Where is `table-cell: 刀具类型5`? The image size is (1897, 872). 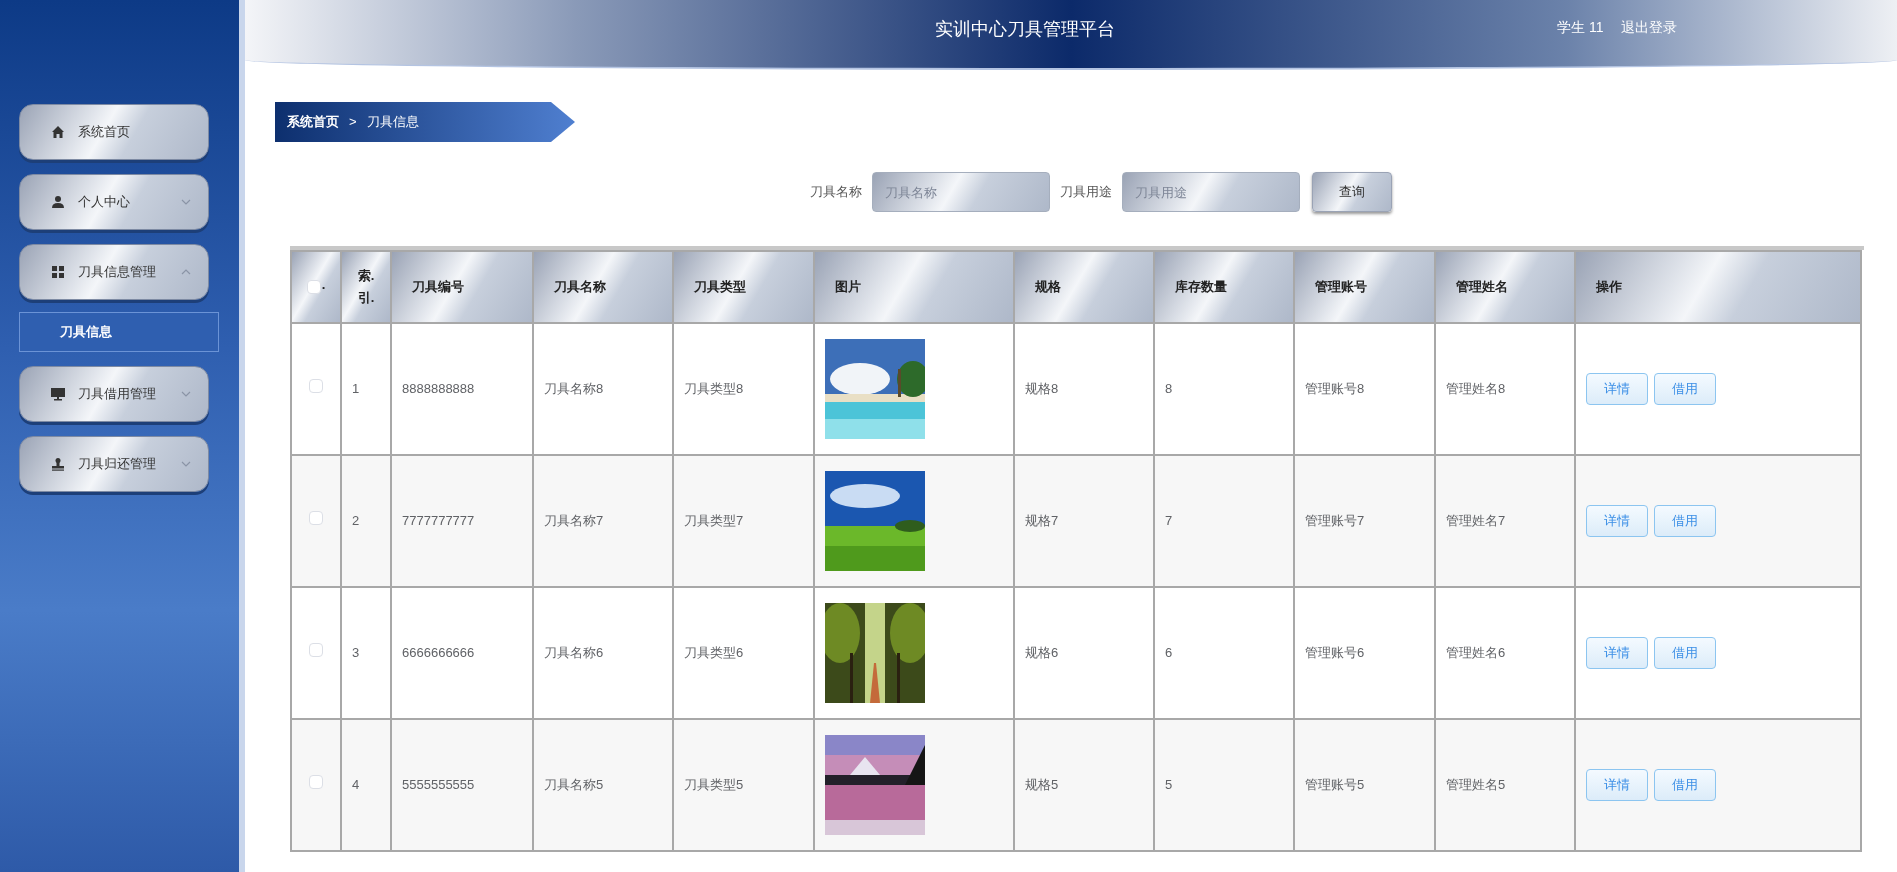
table-cell: 刀具类型5 is located at coordinates (743, 785).